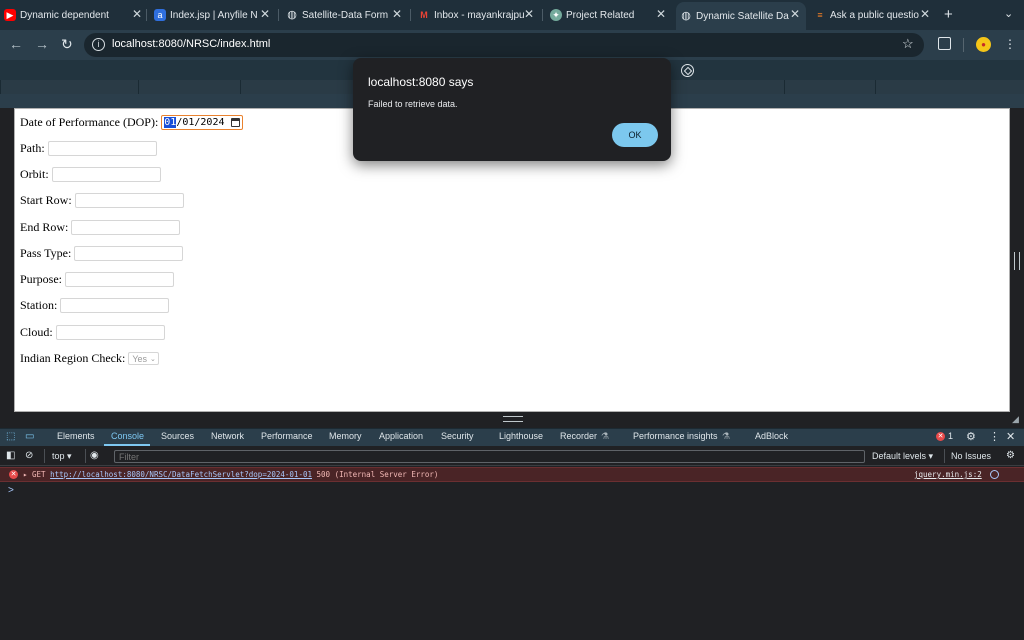 Image resolution: width=1024 pixels, height=640 pixels. What do you see at coordinates (170, 122) in the screenshot?
I see `dop-month-segment: 01` at bounding box center [170, 122].